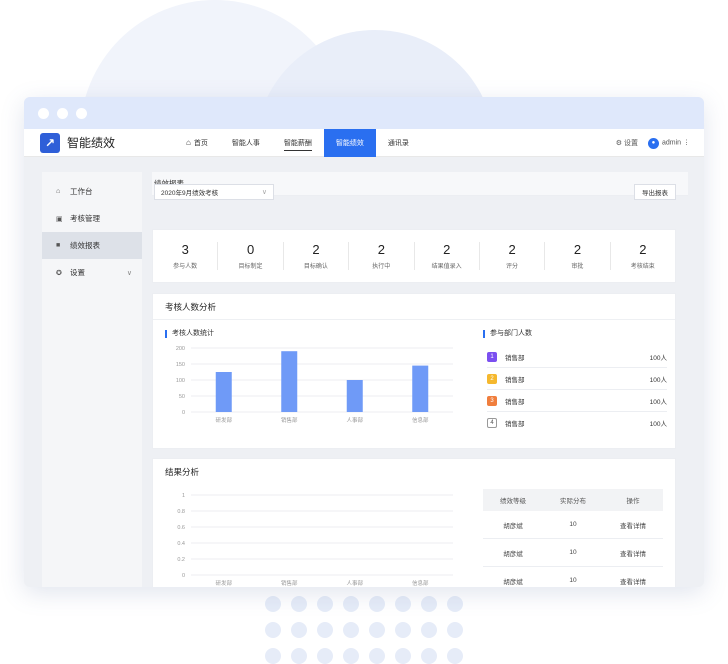 The image size is (728, 664). What do you see at coordinates (630, 143) in the screenshot?
I see `settings-label: 设置` at bounding box center [630, 143].